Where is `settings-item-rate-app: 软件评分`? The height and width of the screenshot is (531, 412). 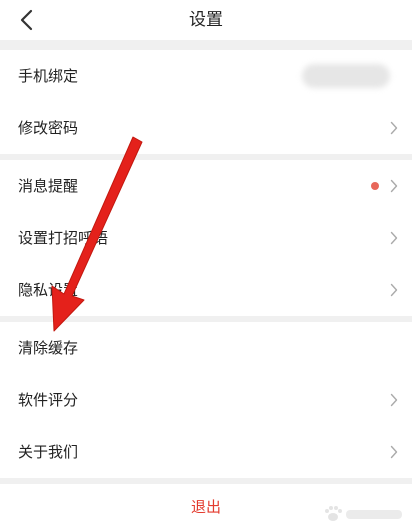 settings-item-rate-app: 软件评分 is located at coordinates (206, 400).